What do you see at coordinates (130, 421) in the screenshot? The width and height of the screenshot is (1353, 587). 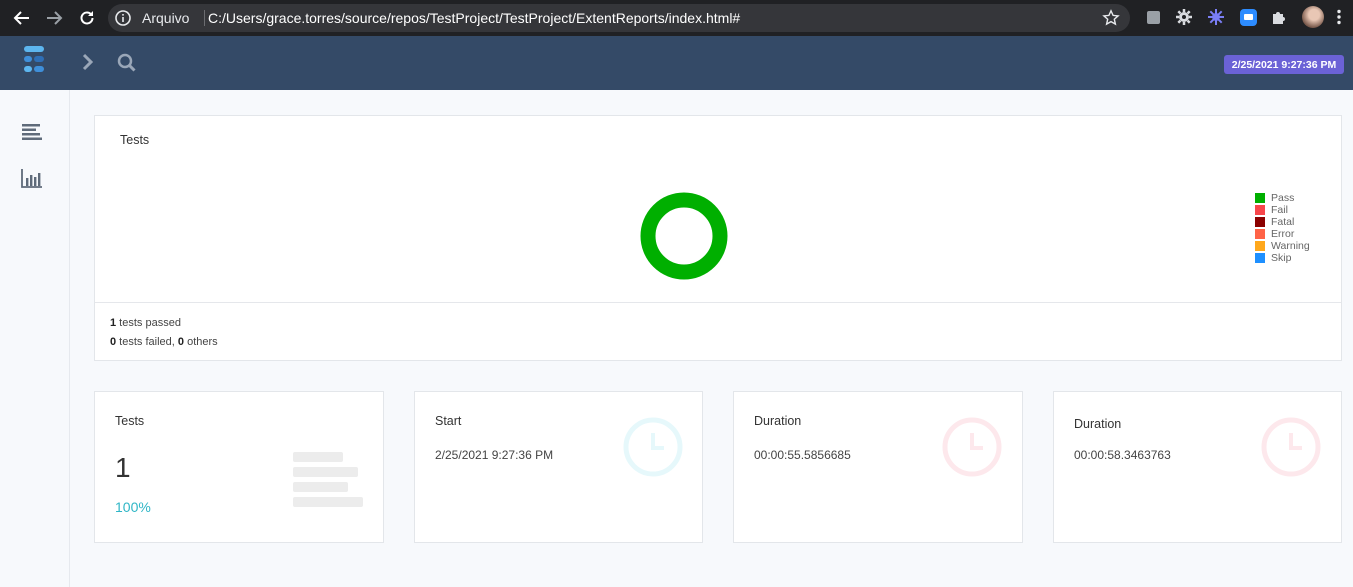 I see `tests-card-title: Tests` at bounding box center [130, 421].